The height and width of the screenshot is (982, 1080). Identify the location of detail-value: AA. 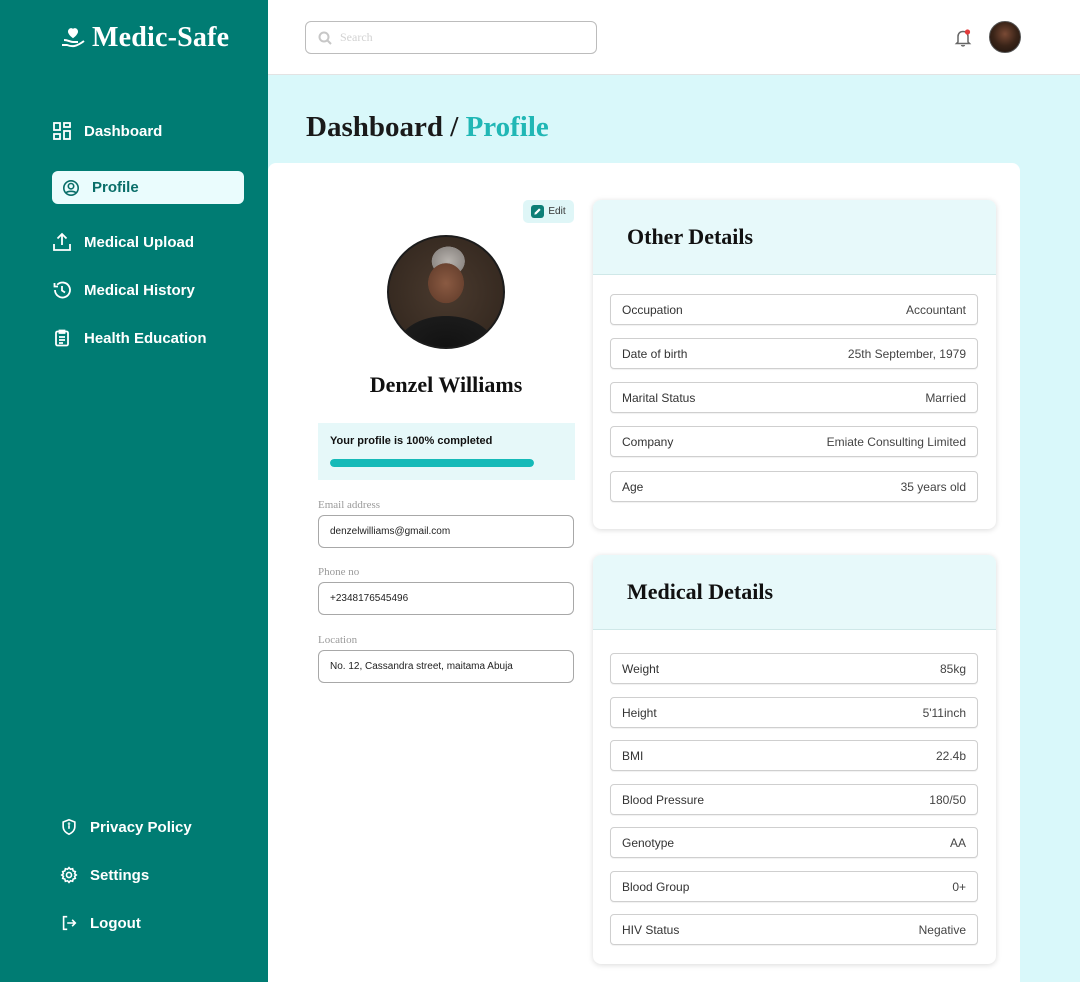
(957, 842).